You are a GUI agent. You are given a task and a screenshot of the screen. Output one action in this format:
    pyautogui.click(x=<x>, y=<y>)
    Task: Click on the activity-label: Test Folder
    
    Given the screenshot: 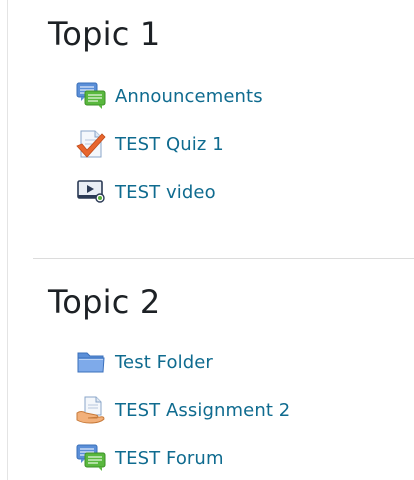 What is the action you would take?
    pyautogui.click(x=164, y=362)
    